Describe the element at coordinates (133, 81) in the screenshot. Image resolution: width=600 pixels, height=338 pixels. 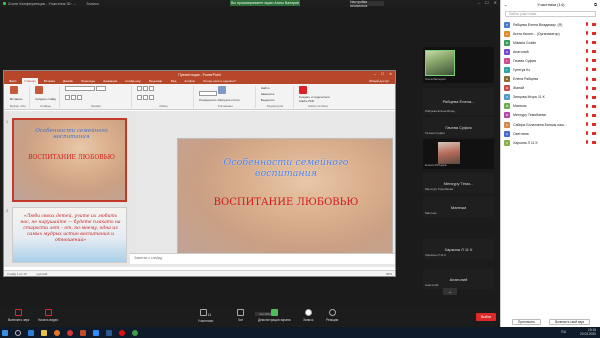
I see `tab-slideshow: Слайд-шоу` at that location.